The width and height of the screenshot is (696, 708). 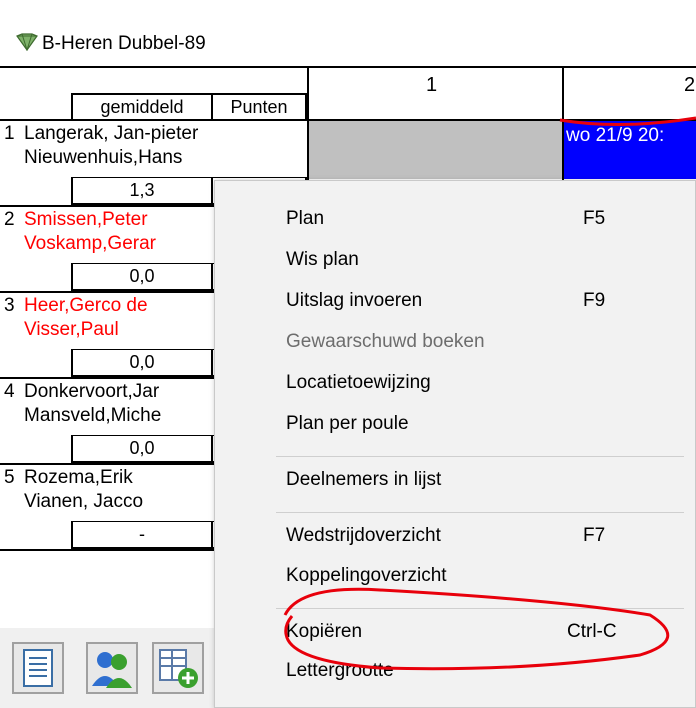 I want to click on window-title: B-Heren Dubbel-89, so click(x=124, y=43).